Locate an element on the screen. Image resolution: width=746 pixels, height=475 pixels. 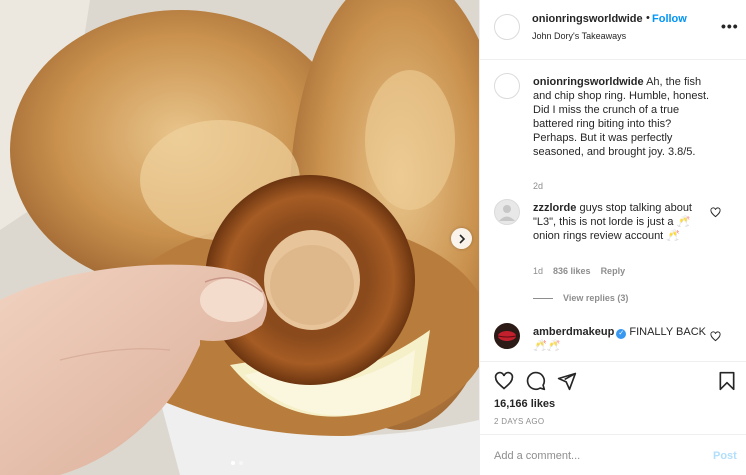
comment-body: amberdmakeup ✓ FINALLY BACK🥂🥂 is located at coordinates (623, 339).